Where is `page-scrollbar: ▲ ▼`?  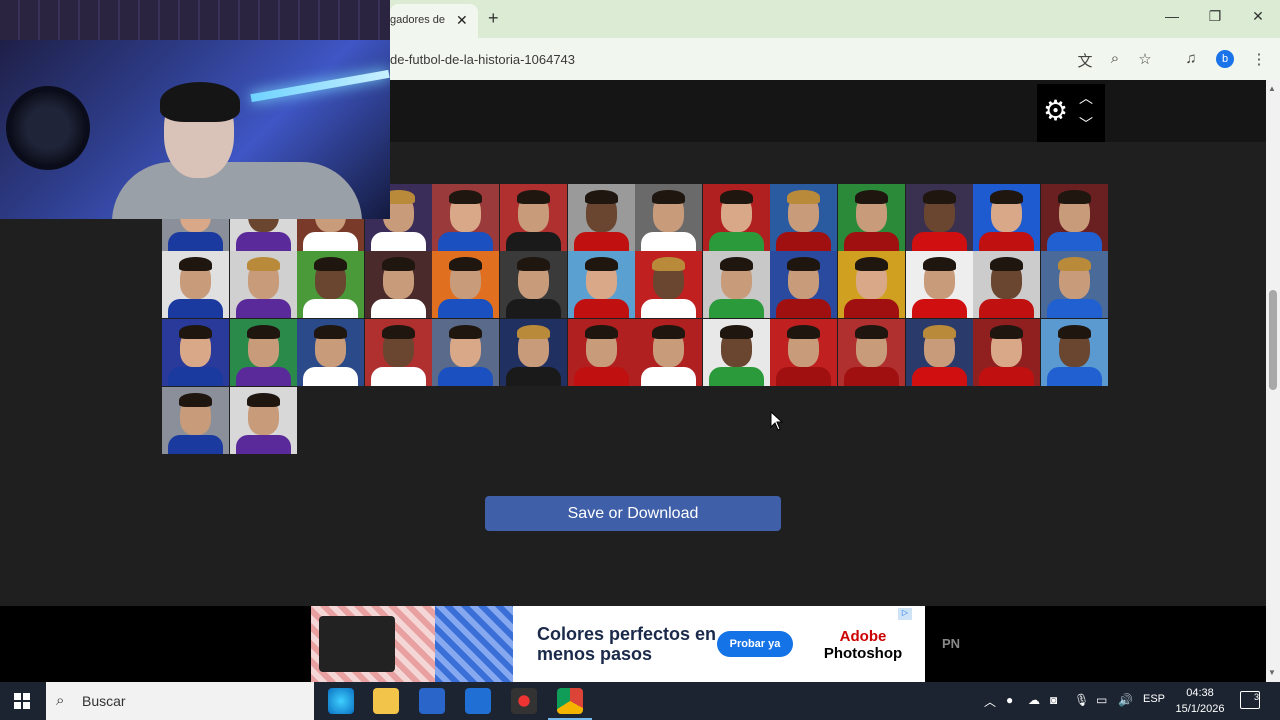 page-scrollbar: ▲ ▼ is located at coordinates (1273, 381).